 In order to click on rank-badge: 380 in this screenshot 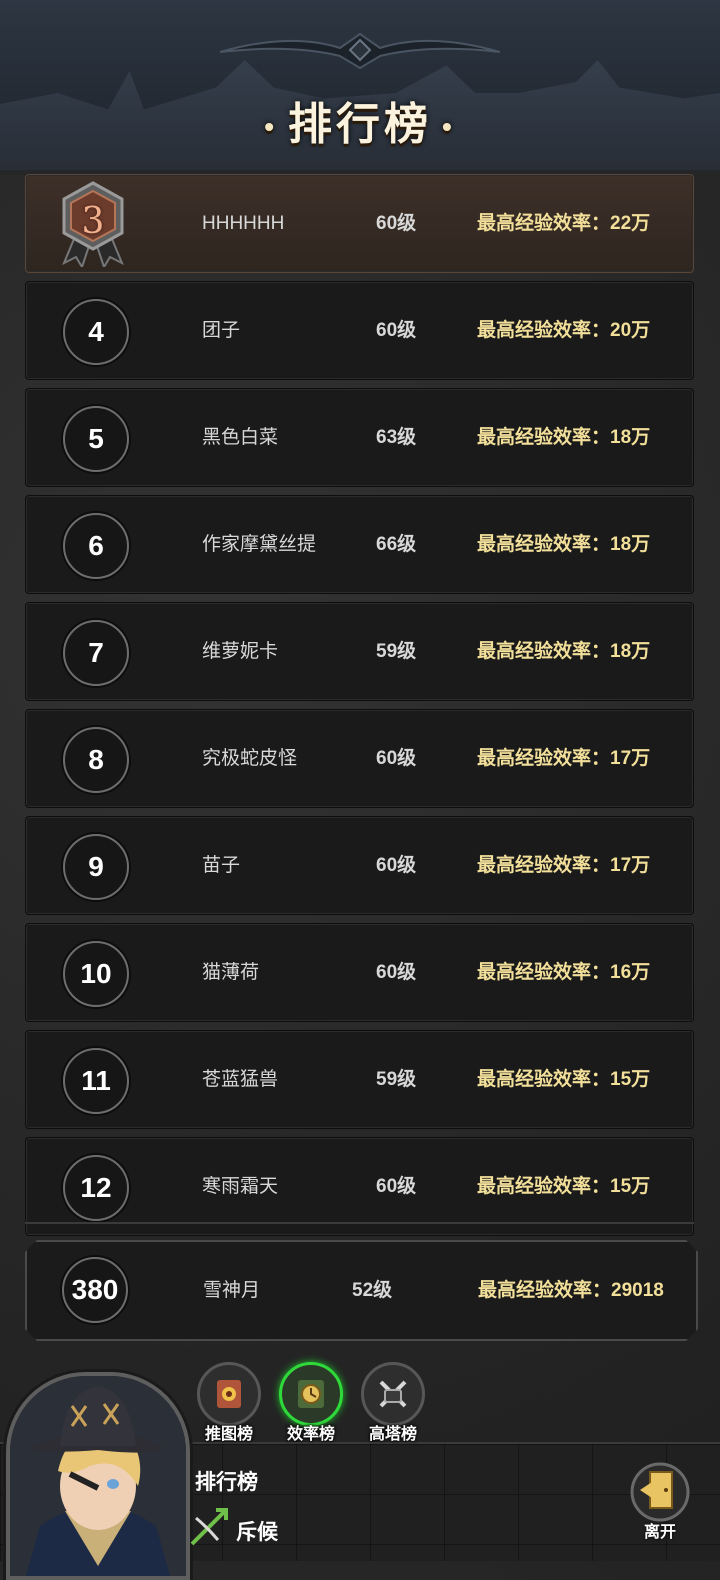, I will do `click(95, 1290)`.